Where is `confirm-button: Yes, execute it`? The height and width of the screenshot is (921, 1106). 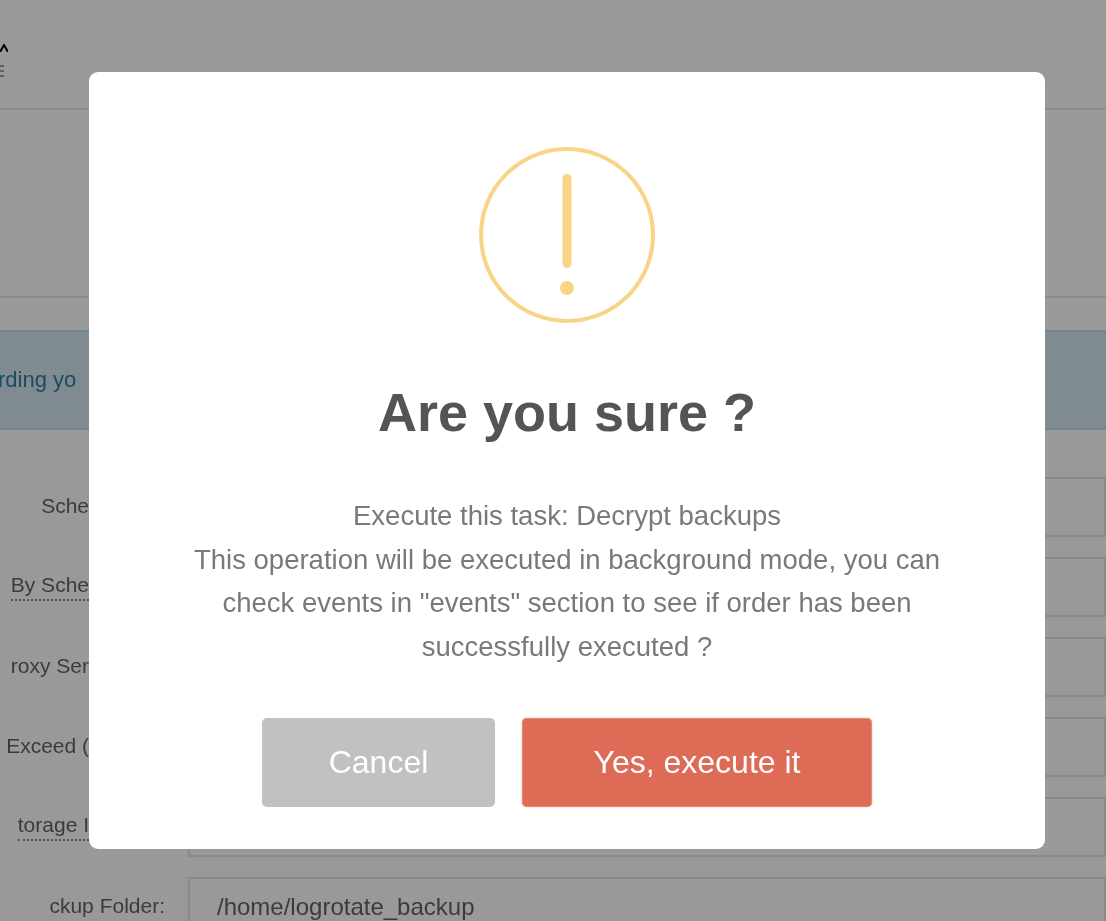
confirm-button: Yes, execute it is located at coordinates (697, 762).